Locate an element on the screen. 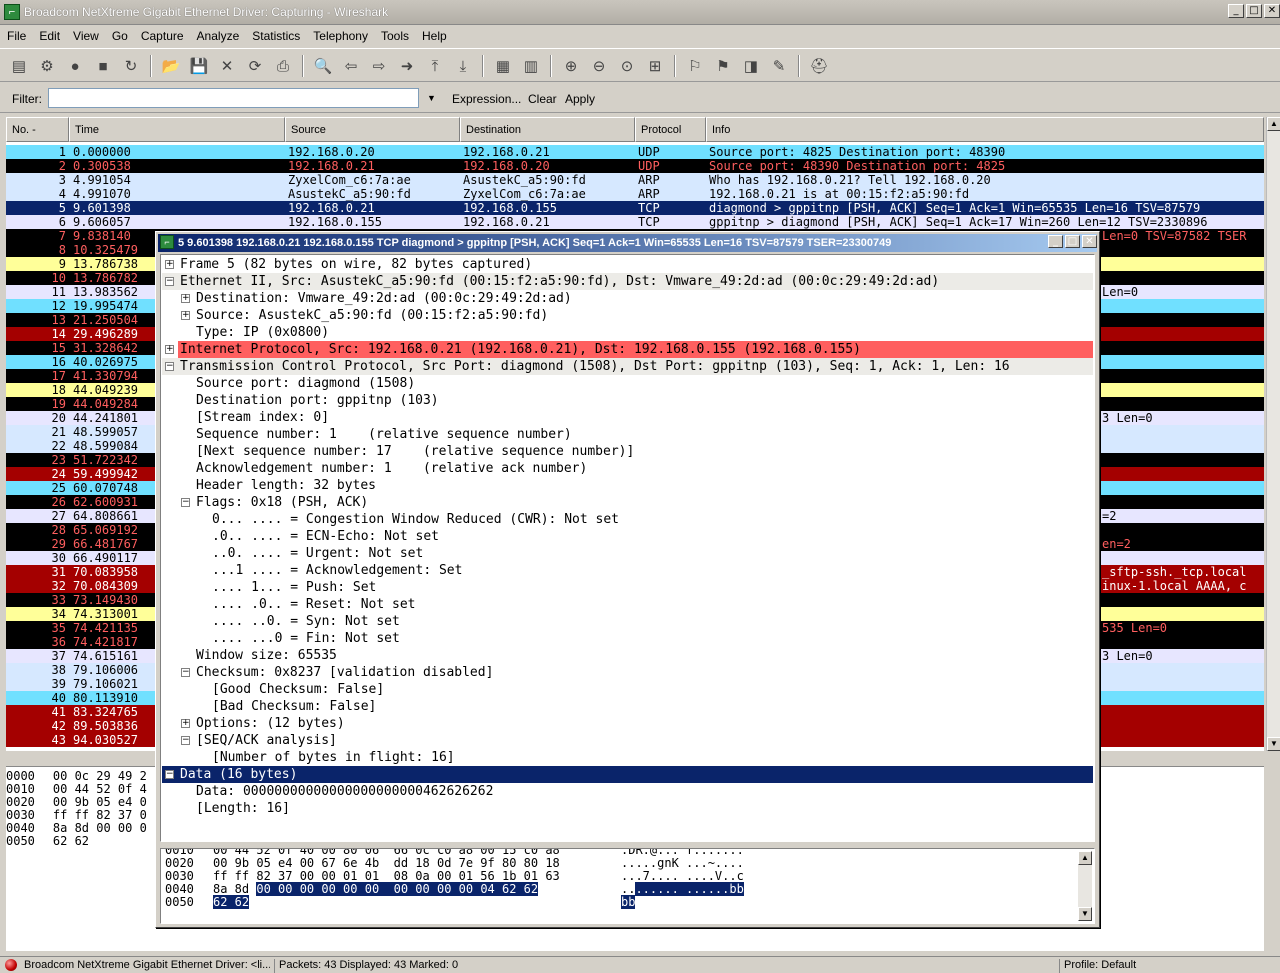  zoom-out-icon: ⊖ is located at coordinates (599, 66).